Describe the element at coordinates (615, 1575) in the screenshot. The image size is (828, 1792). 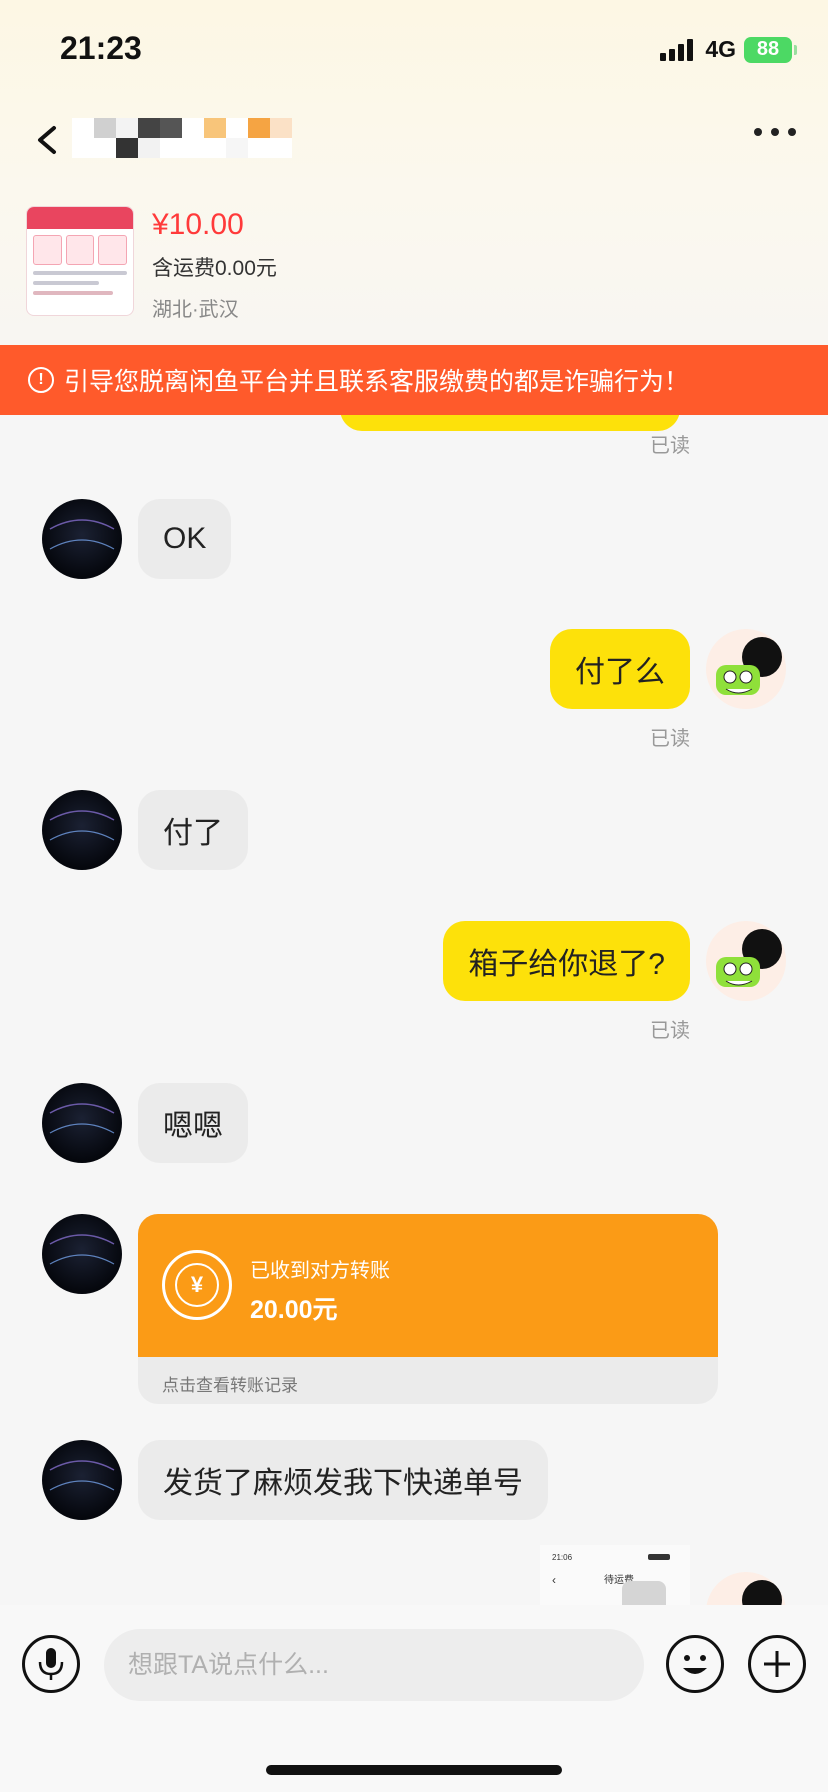
I see `image-message-preview: 21:06 ‹ 待运费` at that location.